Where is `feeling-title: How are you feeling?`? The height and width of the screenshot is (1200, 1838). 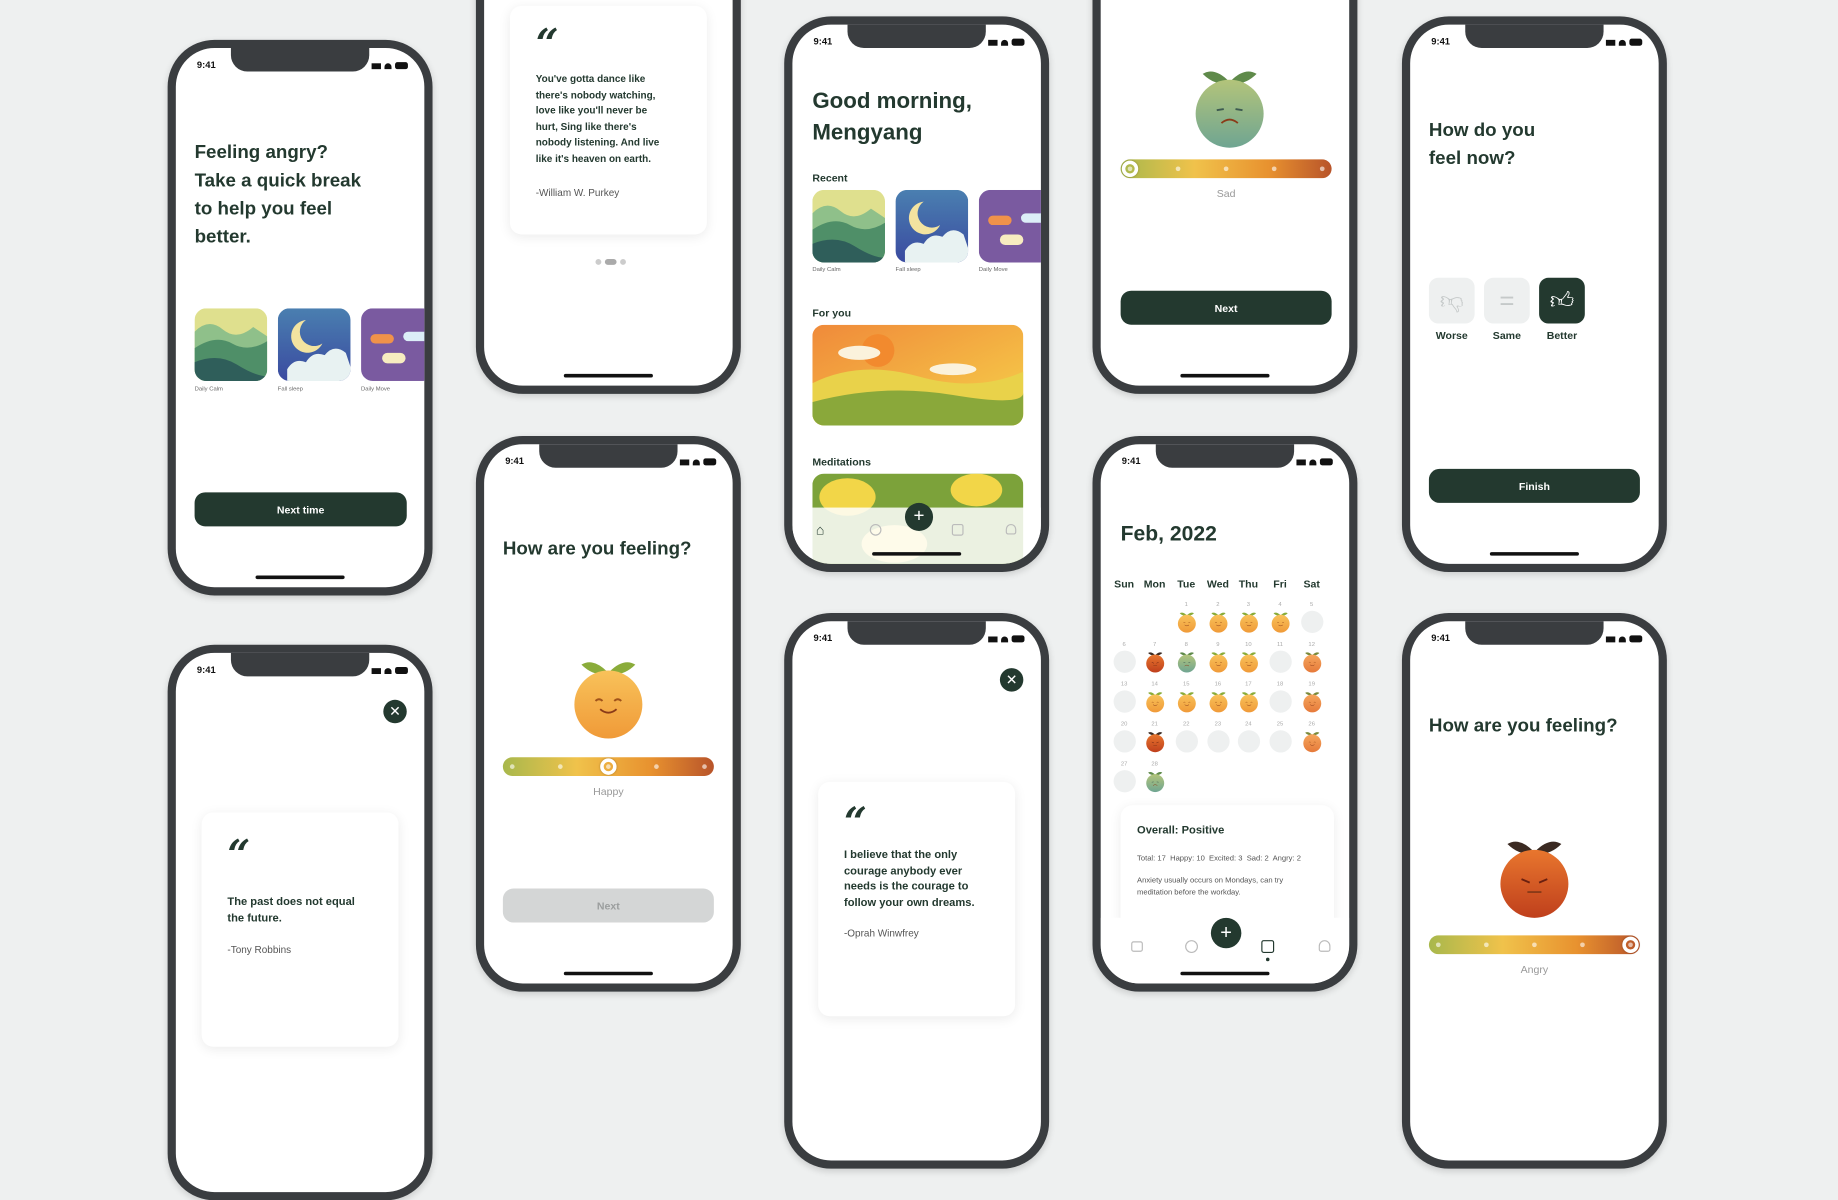 feeling-title: How are you feeling? is located at coordinates (597, 549).